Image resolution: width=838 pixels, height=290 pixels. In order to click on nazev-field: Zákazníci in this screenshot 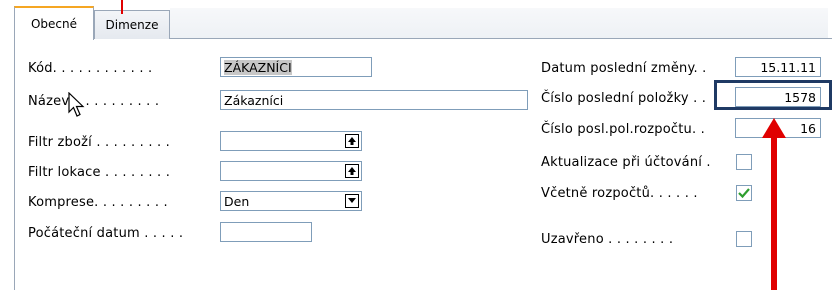, I will do `click(374, 100)`.